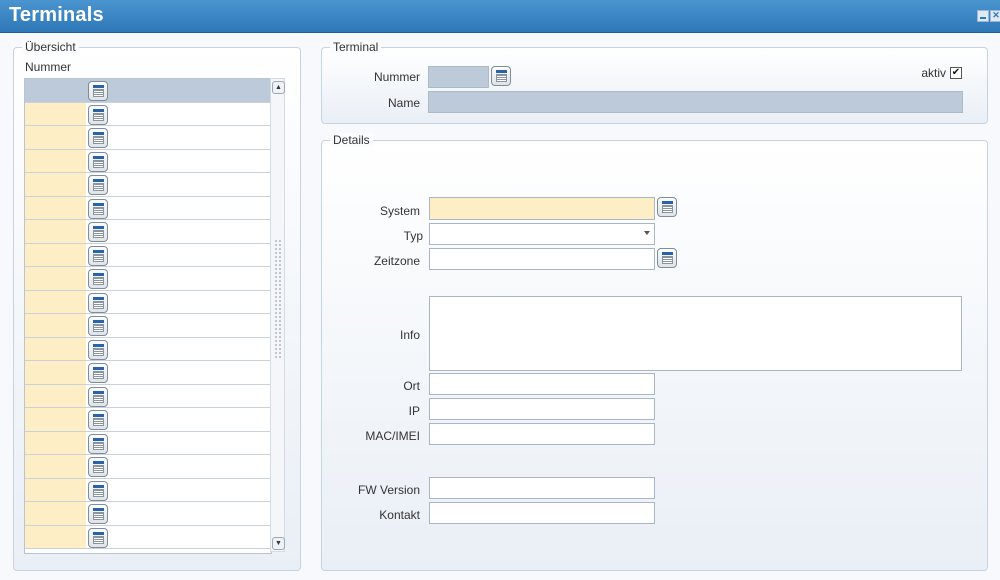  Describe the element at coordinates (542, 384) in the screenshot. I see `ort-field` at that location.